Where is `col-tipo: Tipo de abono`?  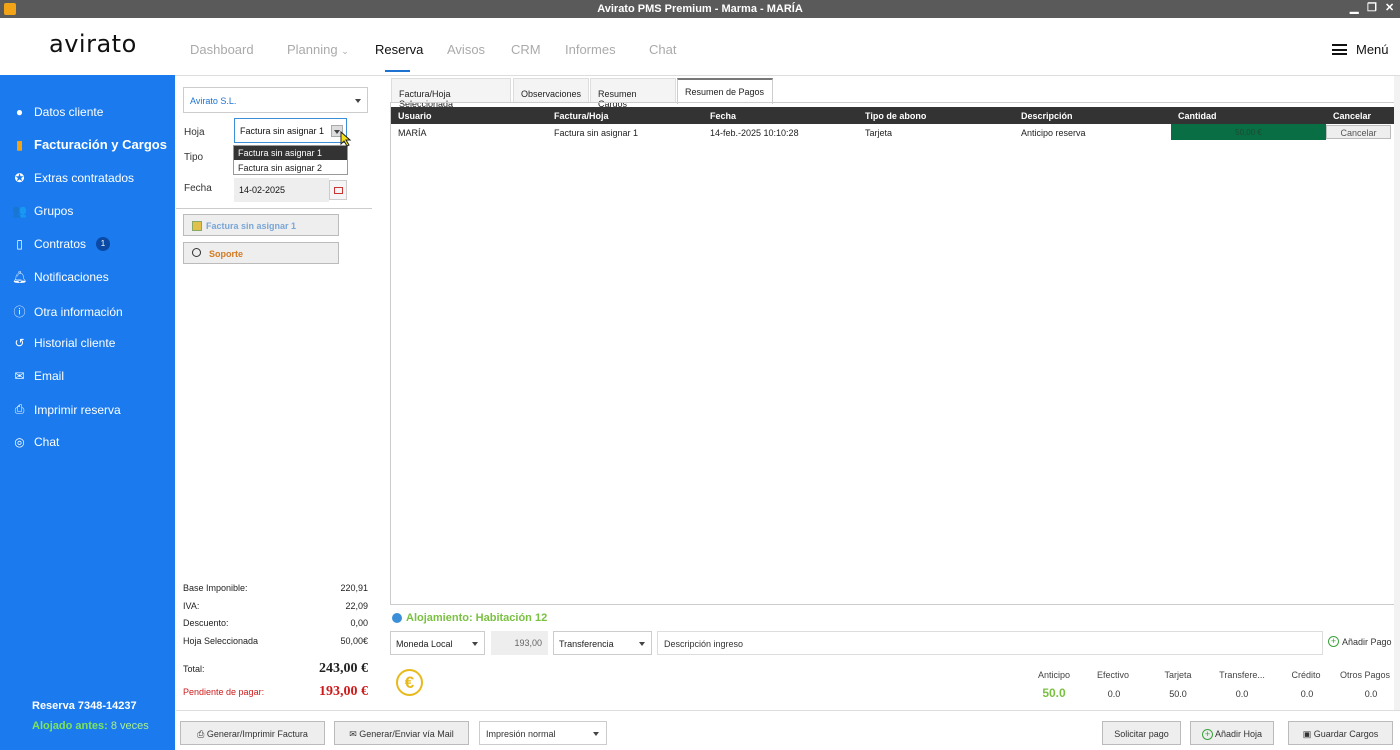
col-tipo: Tipo de abono is located at coordinates (896, 116).